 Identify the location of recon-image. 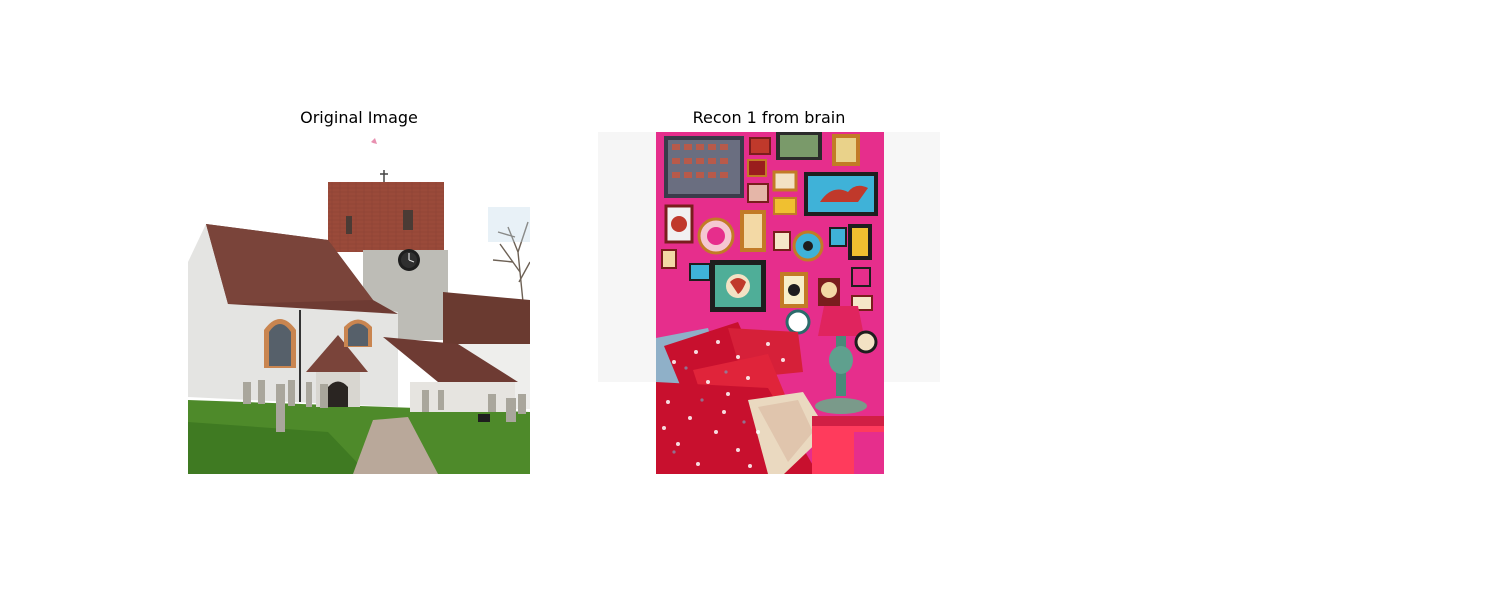
(769, 303).